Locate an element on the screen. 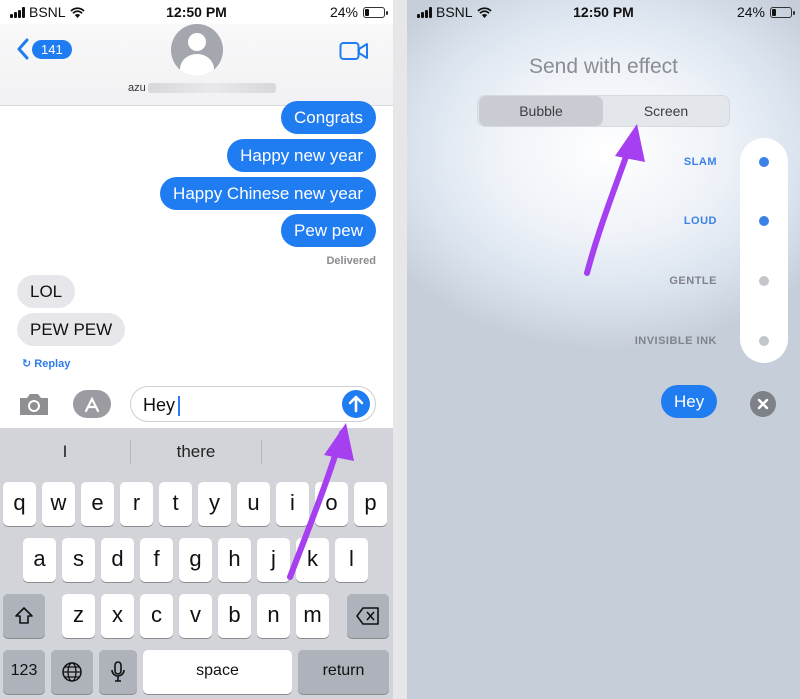 The width and height of the screenshot is (800, 699). key: q is located at coordinates (19, 504).